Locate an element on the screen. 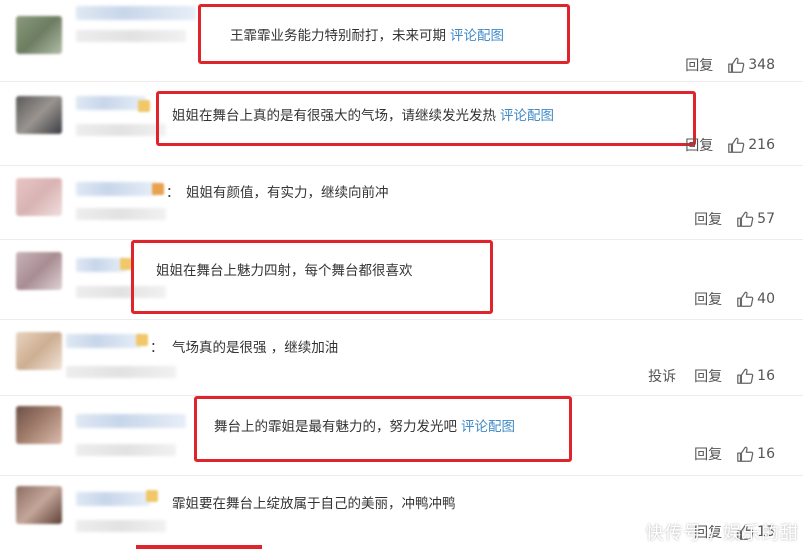  comment-text: 霏姐要在舞台上绽放属于自己的美丽，冲鸭冲鸭 is located at coordinates (314, 502).